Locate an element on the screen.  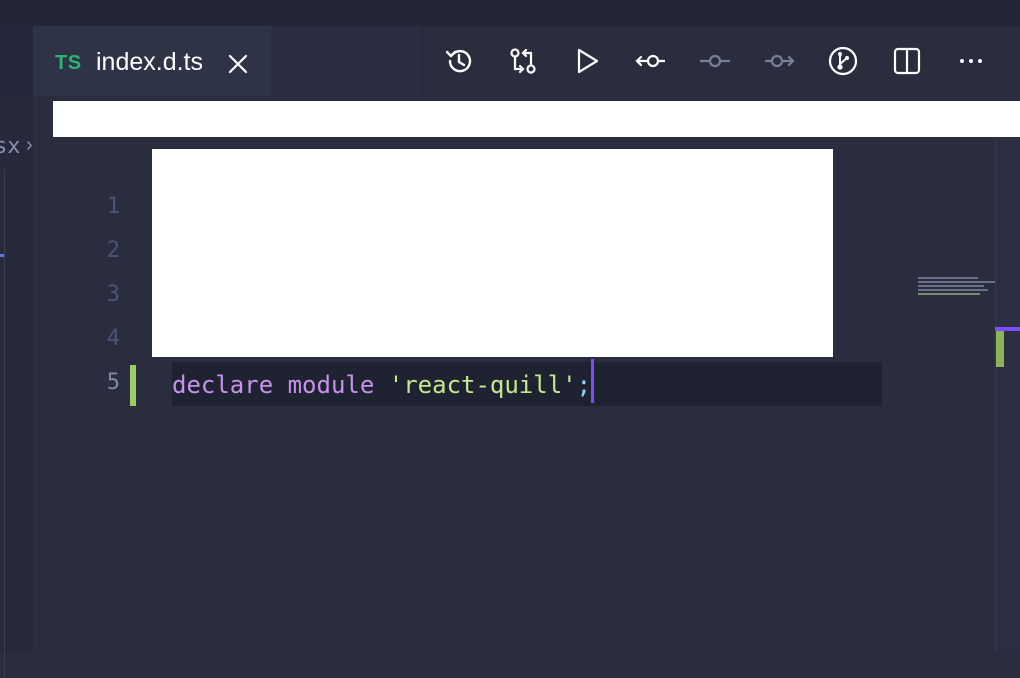
line-number: 4 is located at coordinates (113, 338).